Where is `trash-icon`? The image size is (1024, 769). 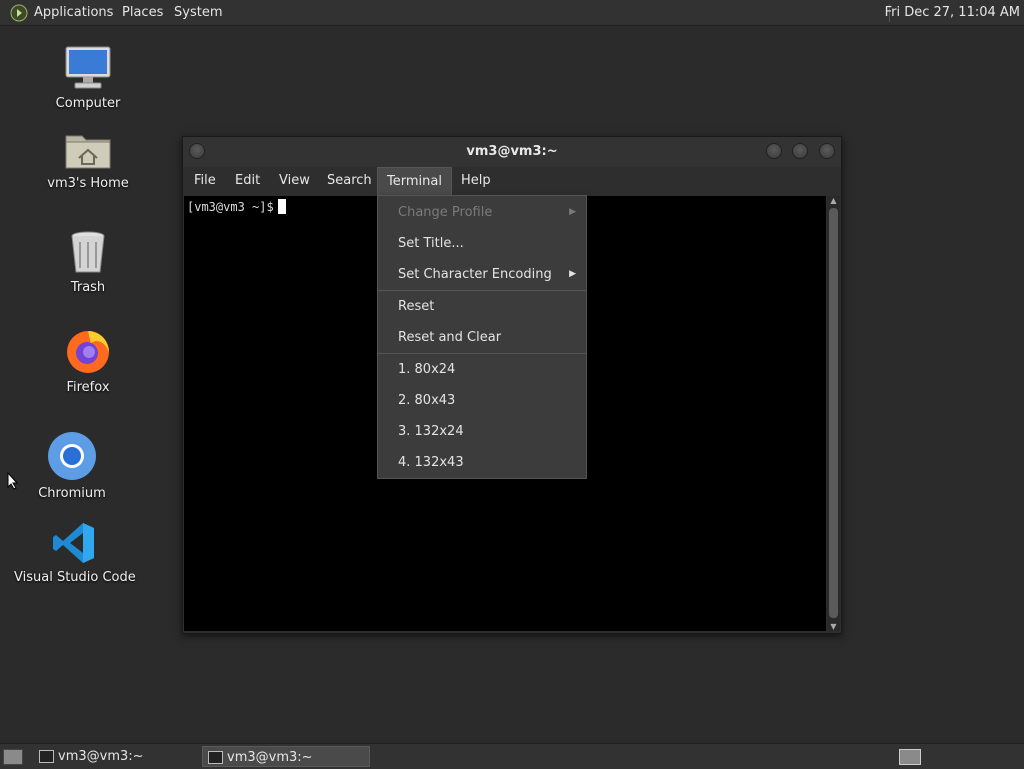 trash-icon is located at coordinates (88, 252).